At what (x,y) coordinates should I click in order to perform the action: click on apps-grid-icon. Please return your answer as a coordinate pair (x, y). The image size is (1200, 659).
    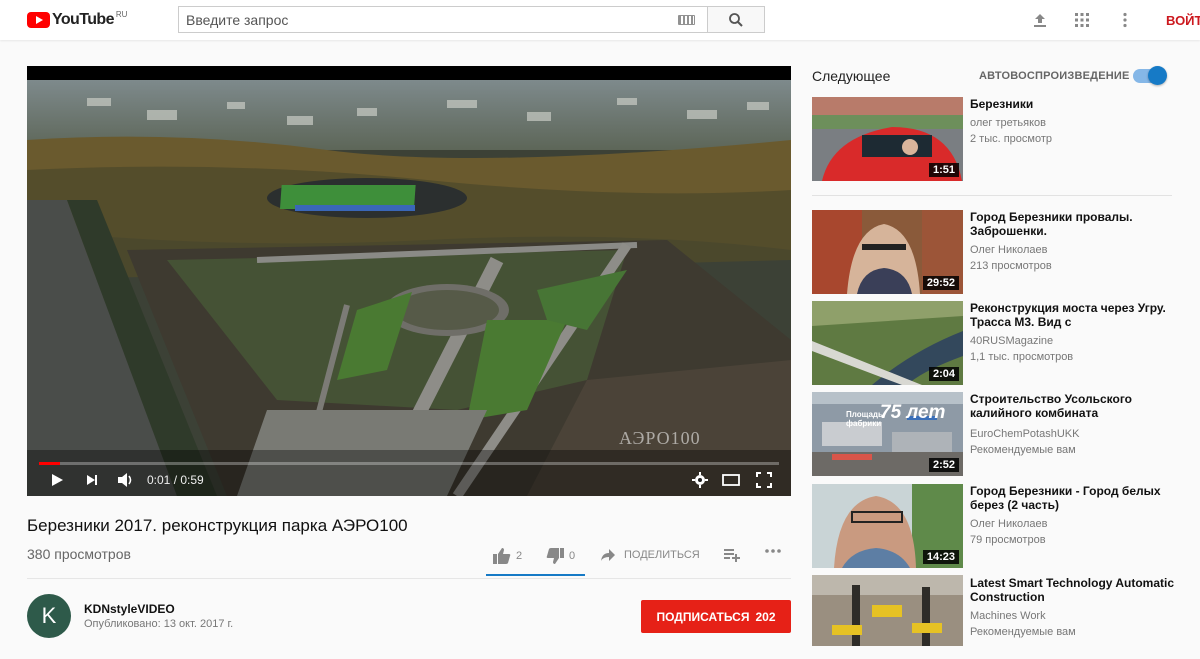
    Looking at the image, I should click on (1082, 20).